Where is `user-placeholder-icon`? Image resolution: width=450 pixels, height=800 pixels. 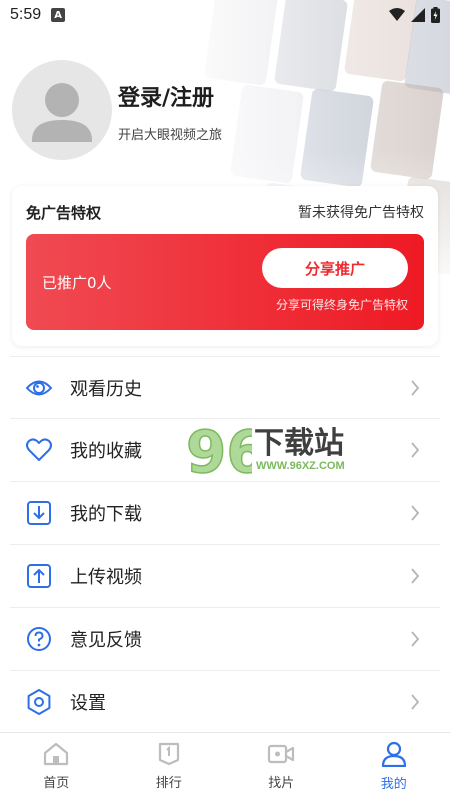
user-placeholder-icon is located at coordinates (62, 112).